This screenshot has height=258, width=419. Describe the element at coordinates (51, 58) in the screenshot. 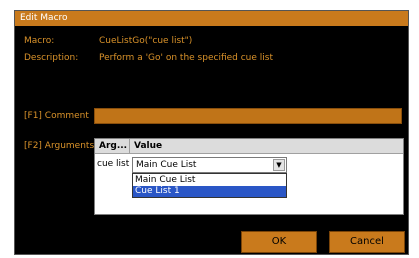

I see `description-label: Description:` at that location.